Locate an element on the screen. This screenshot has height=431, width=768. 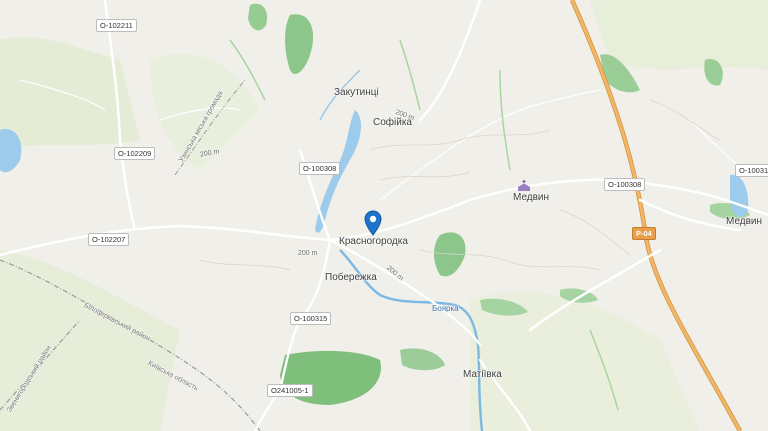
church-icon is located at coordinates (524, 186).